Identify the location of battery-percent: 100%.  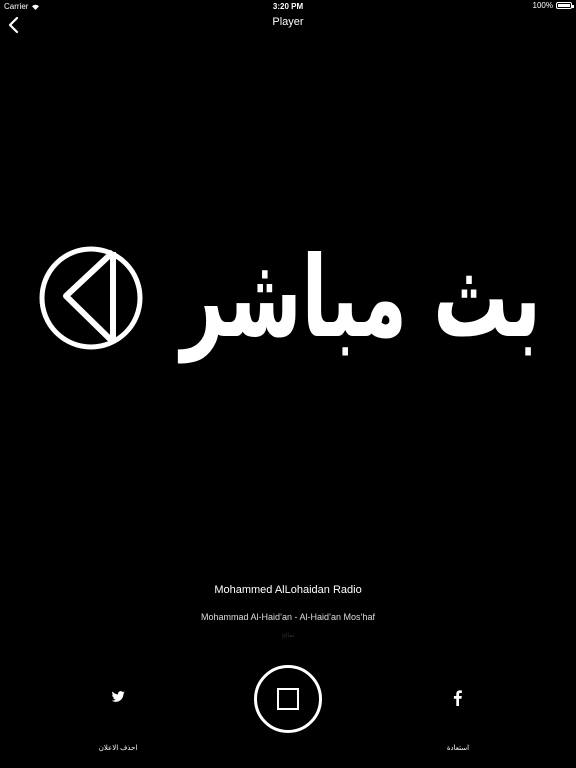
(542, 5).